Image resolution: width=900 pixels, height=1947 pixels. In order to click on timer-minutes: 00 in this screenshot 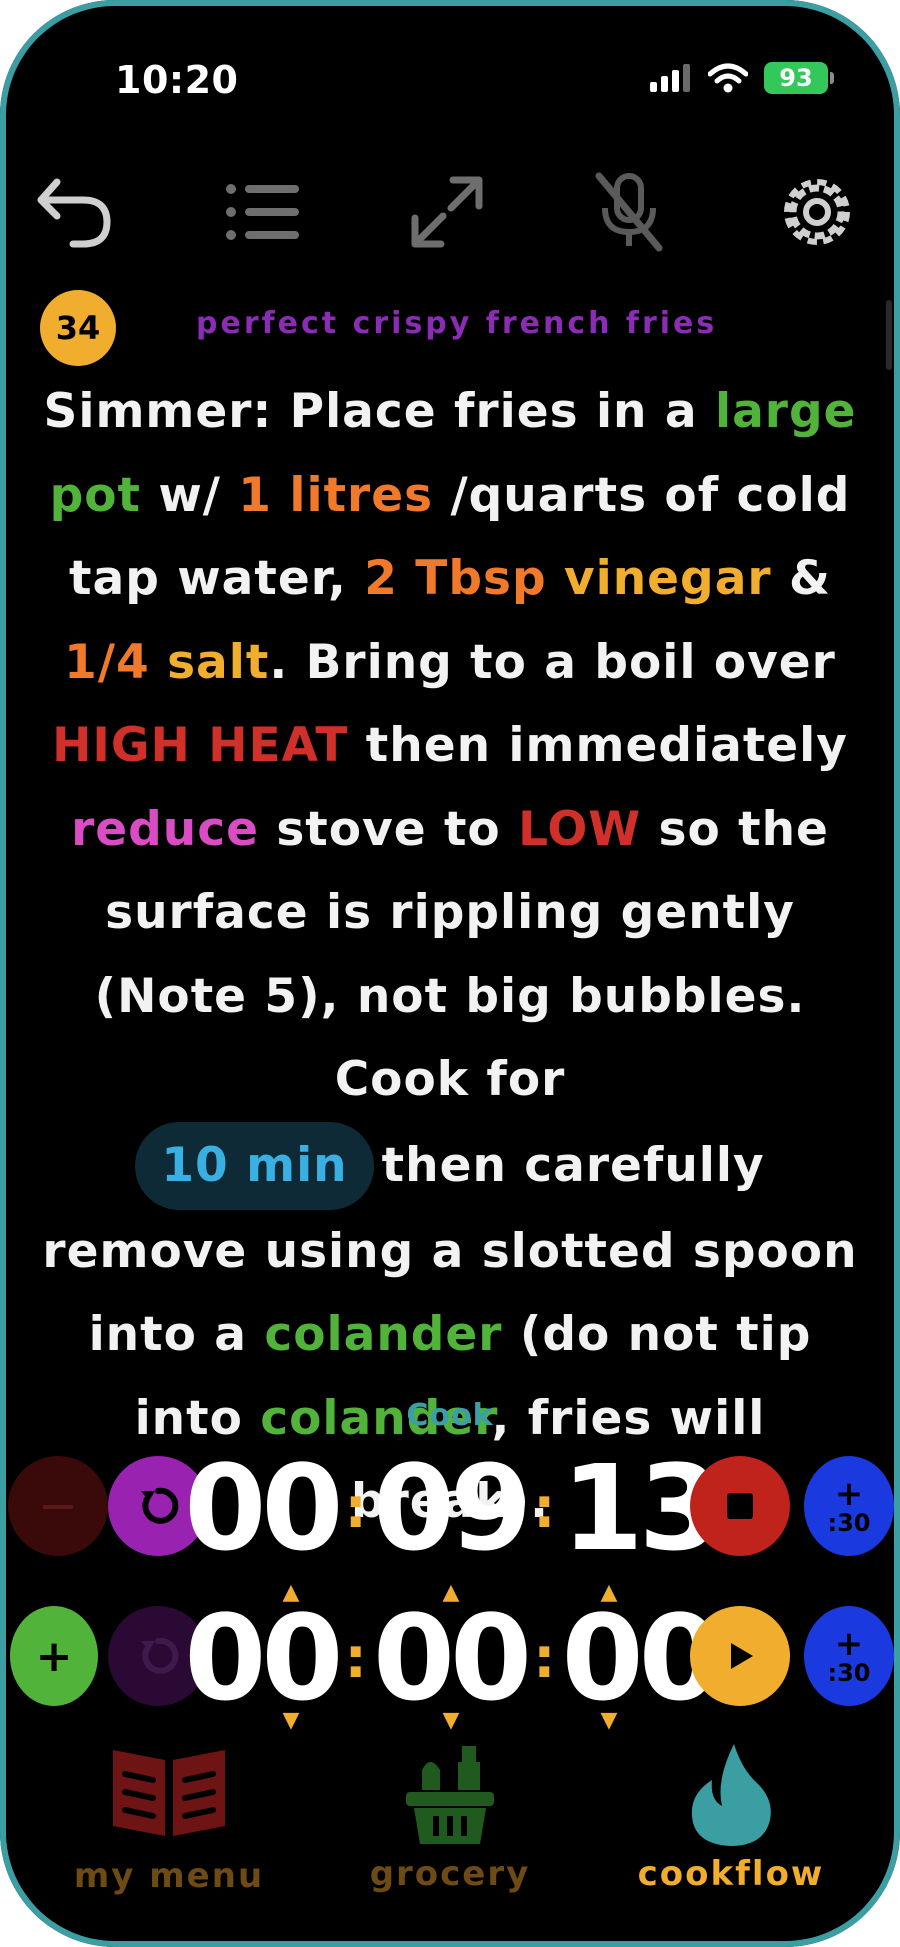, I will do `click(452, 1658)`.